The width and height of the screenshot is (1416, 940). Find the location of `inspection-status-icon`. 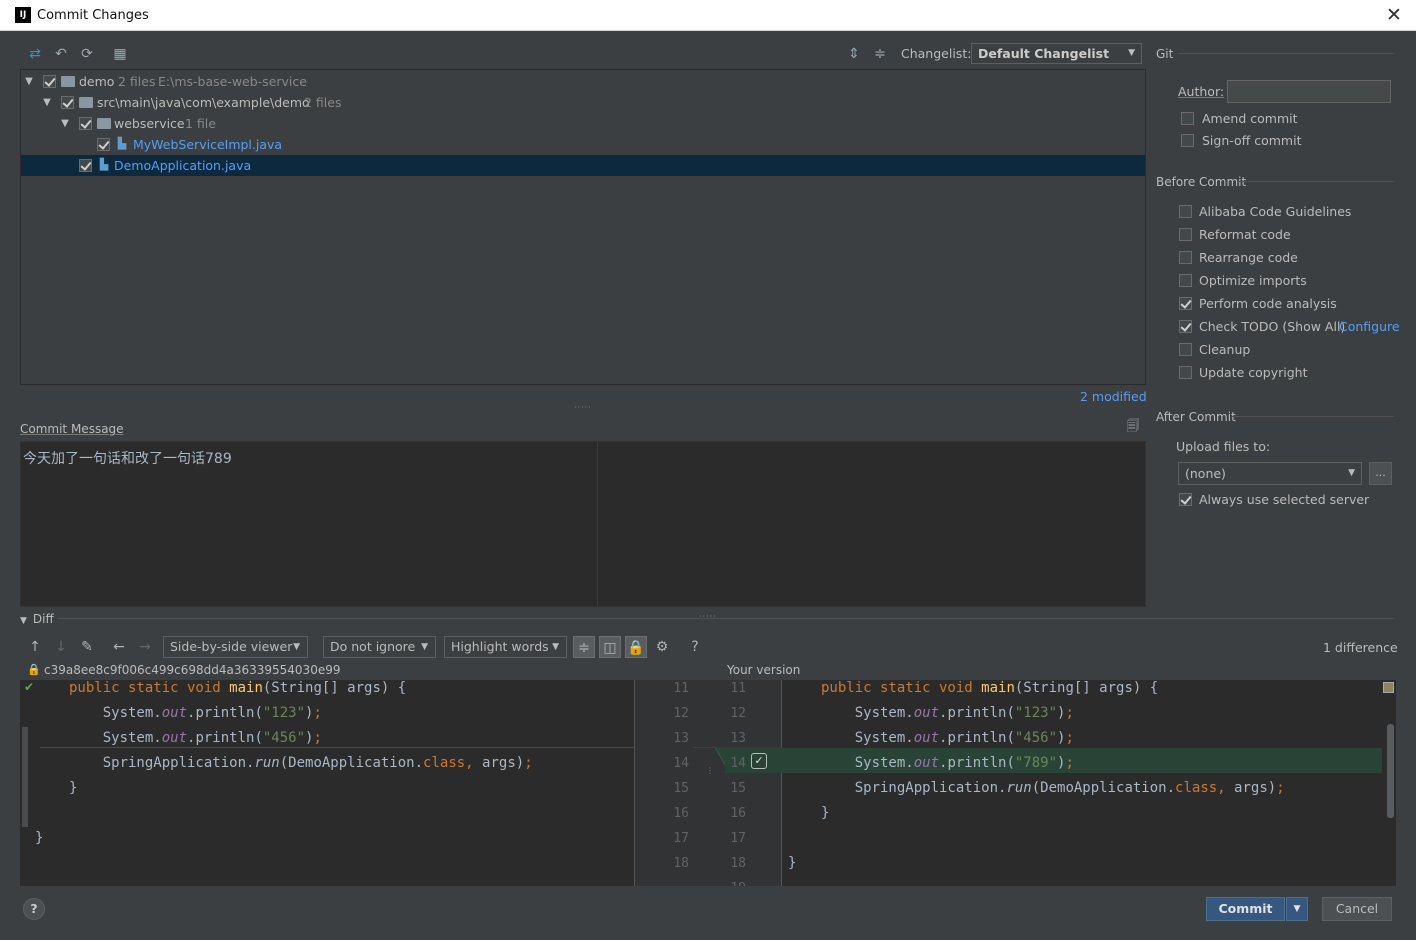

inspection-status-icon is located at coordinates (1388, 687).